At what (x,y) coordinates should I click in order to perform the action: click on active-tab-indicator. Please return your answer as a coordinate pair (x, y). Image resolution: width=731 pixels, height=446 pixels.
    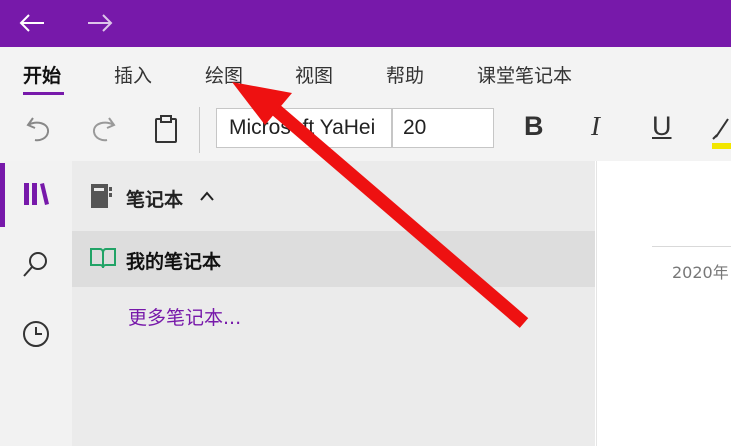
    Looking at the image, I should click on (43, 93).